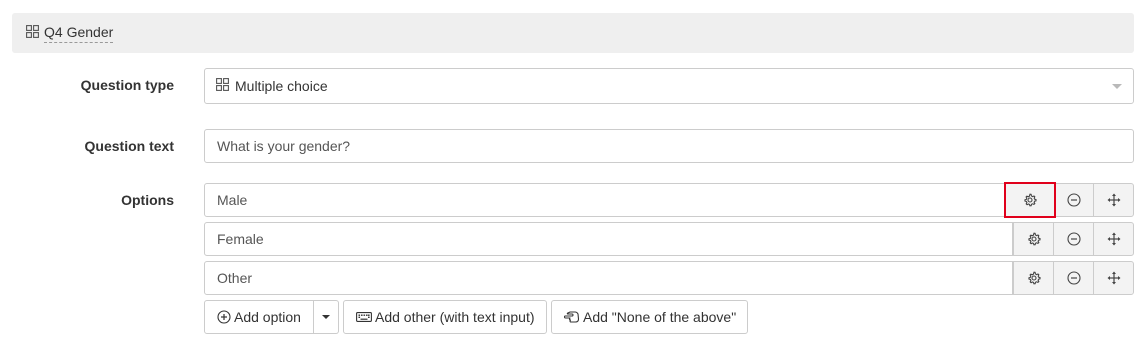 This screenshot has width=1145, height=349. Describe the element at coordinates (669, 146) in the screenshot. I see `question-text-input` at that location.